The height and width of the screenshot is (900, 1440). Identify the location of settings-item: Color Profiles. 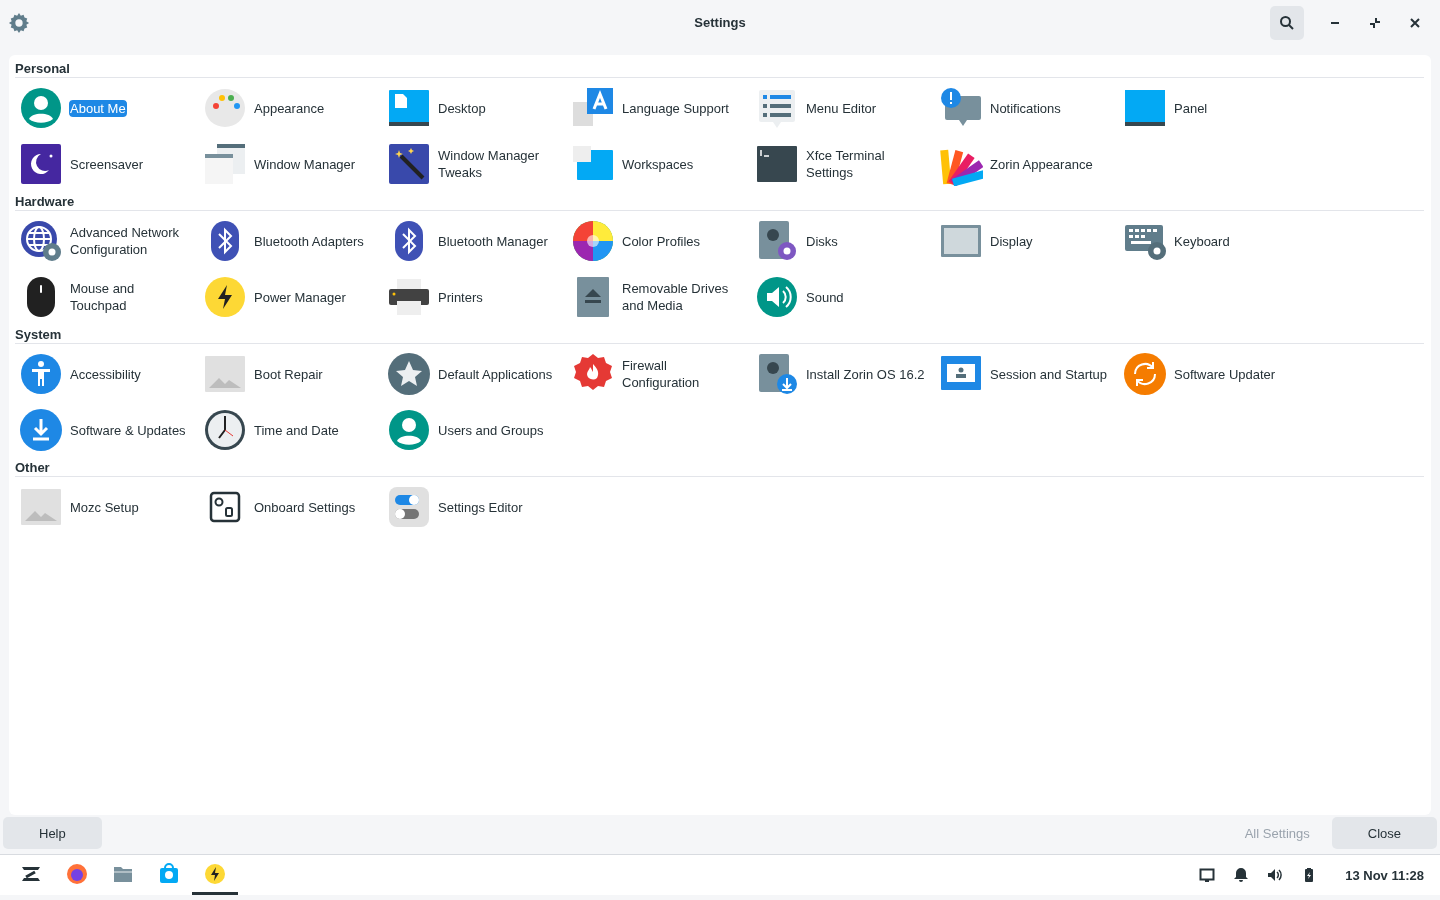
(659, 241).